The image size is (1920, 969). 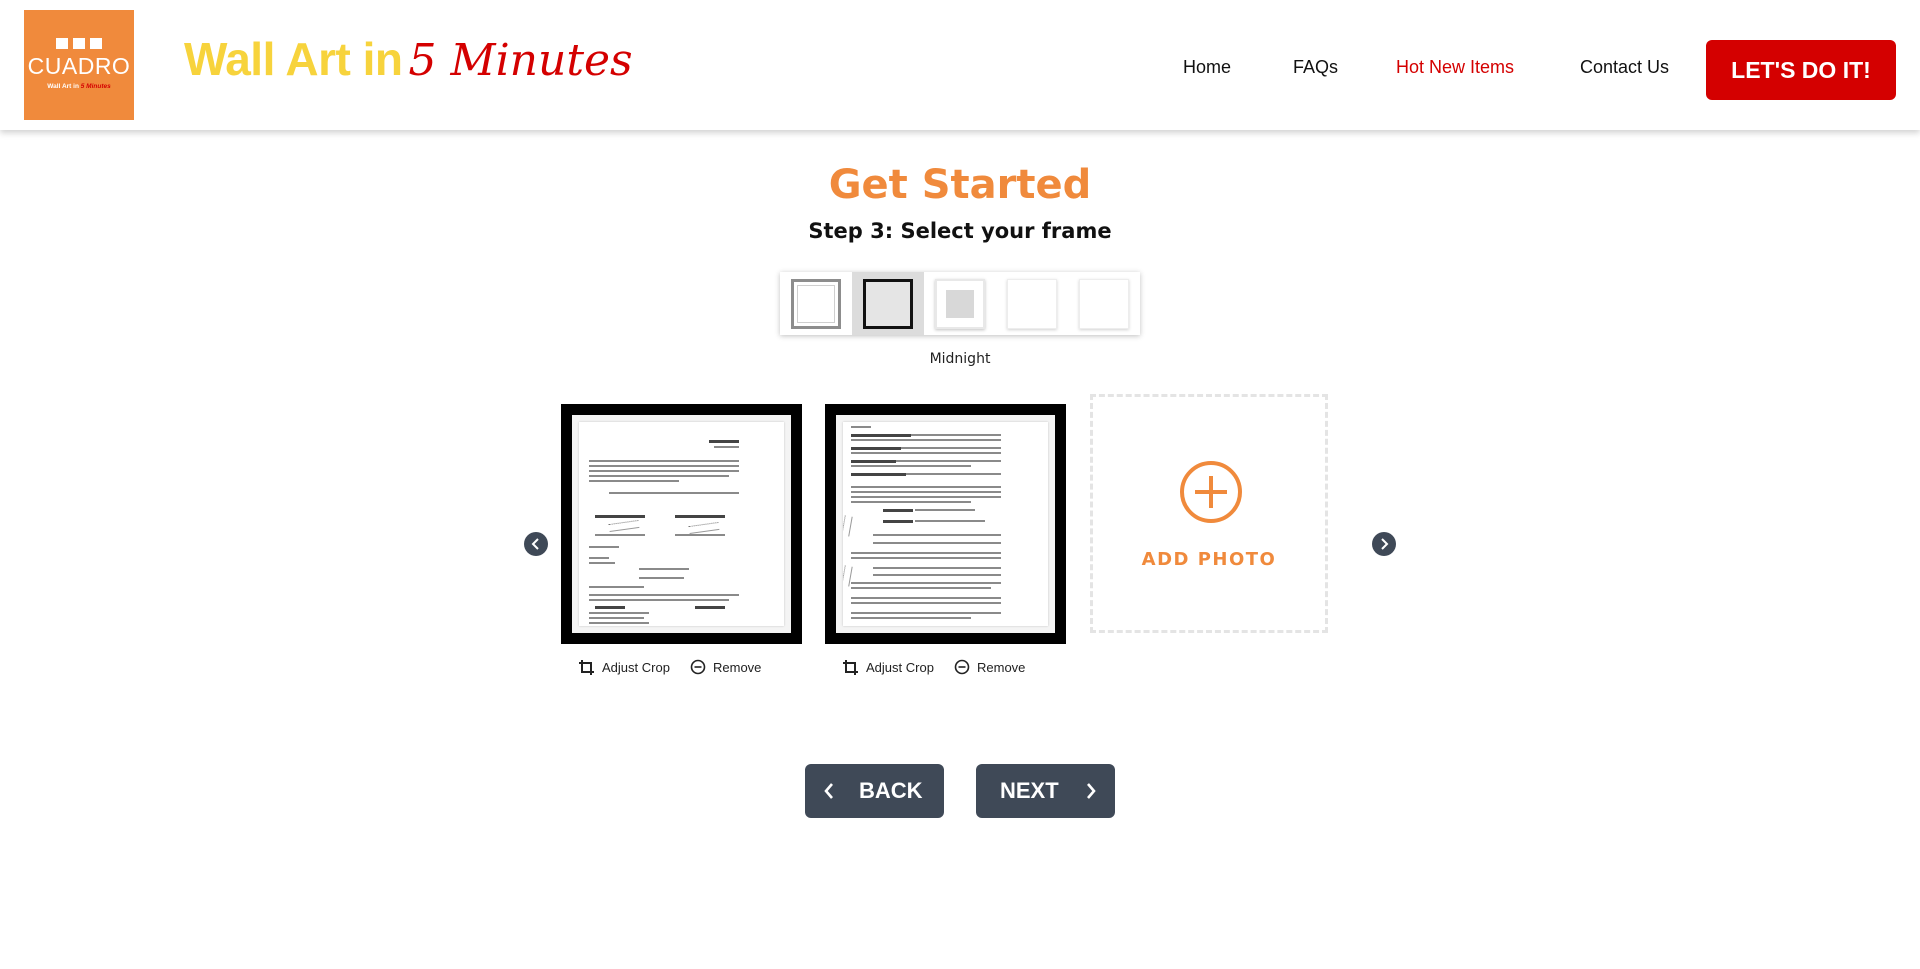 I want to click on logo-name: CUADRO, so click(x=79, y=66).